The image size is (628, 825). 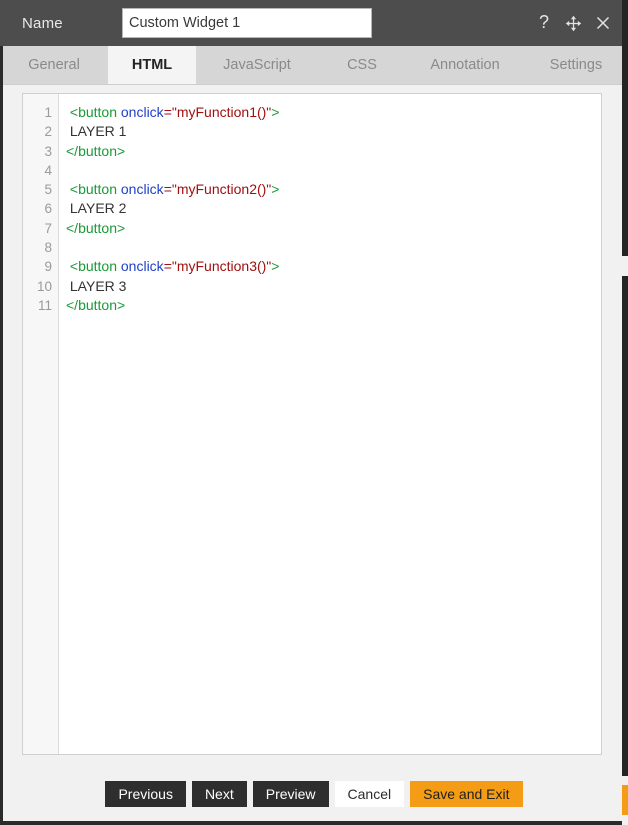 I want to click on titlebar: Name ?, so click(x=314, y=23).